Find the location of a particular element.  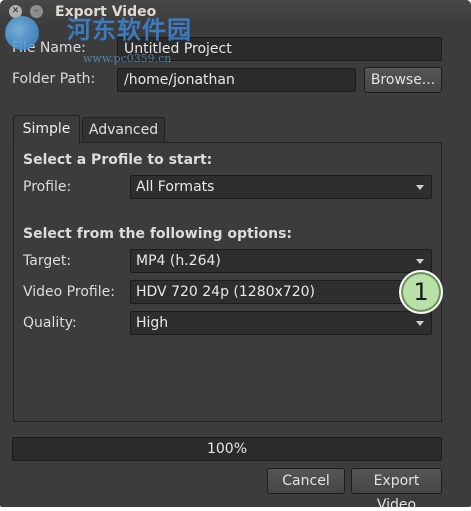

progress-text: 100% is located at coordinates (227, 449).